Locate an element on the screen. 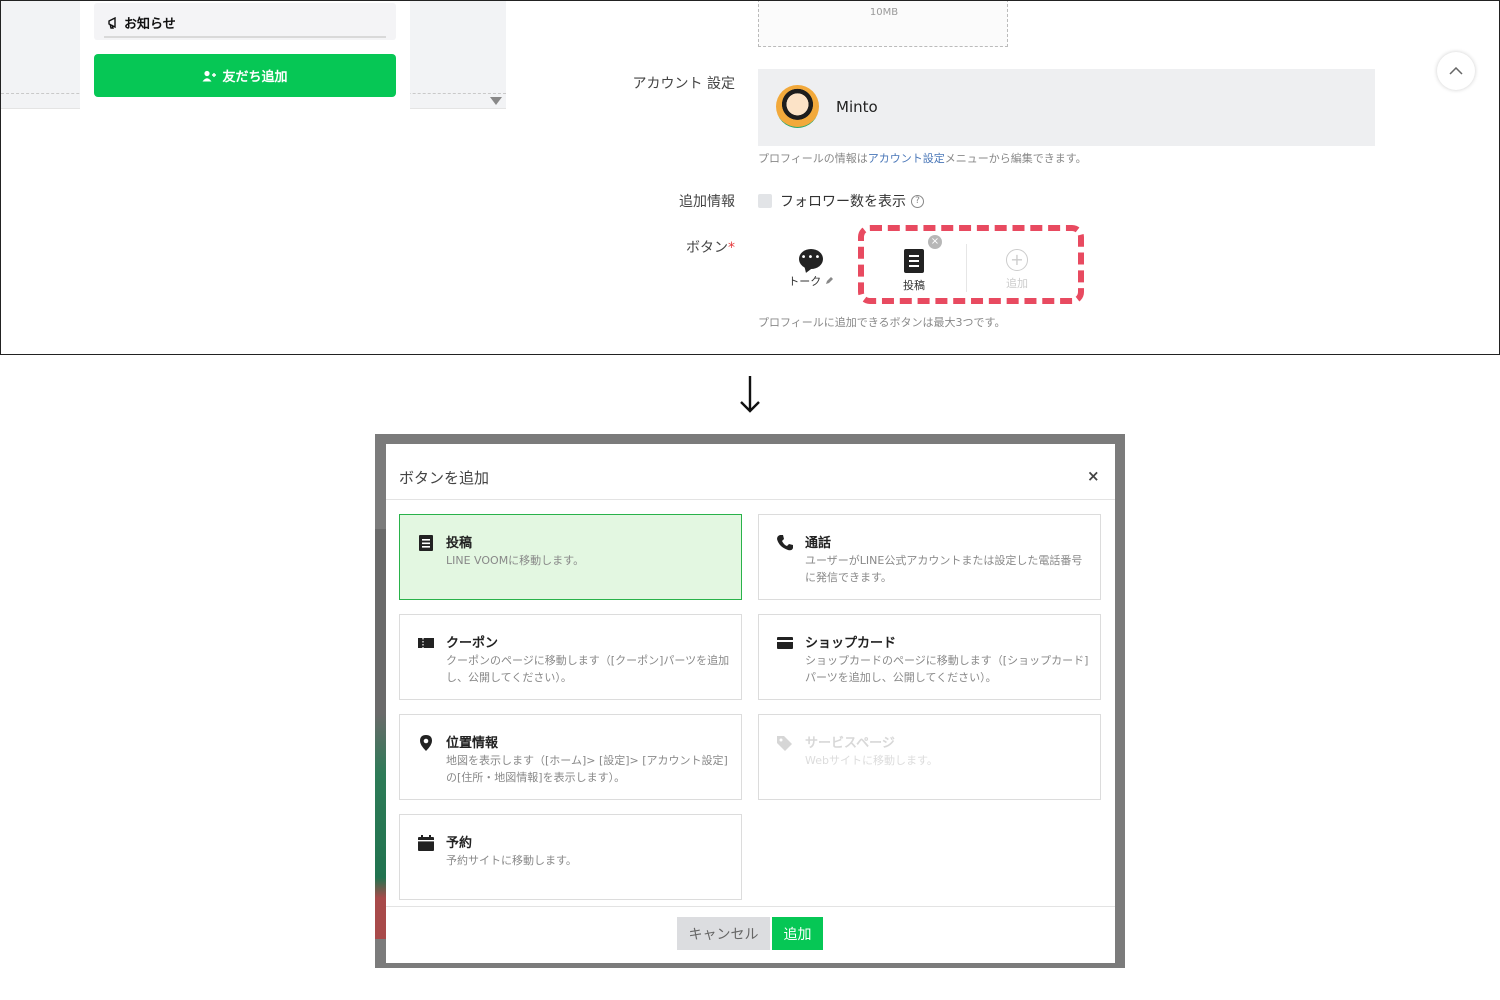 This screenshot has width=1500, height=1000. chevron-up-icon is located at coordinates (1456, 71).